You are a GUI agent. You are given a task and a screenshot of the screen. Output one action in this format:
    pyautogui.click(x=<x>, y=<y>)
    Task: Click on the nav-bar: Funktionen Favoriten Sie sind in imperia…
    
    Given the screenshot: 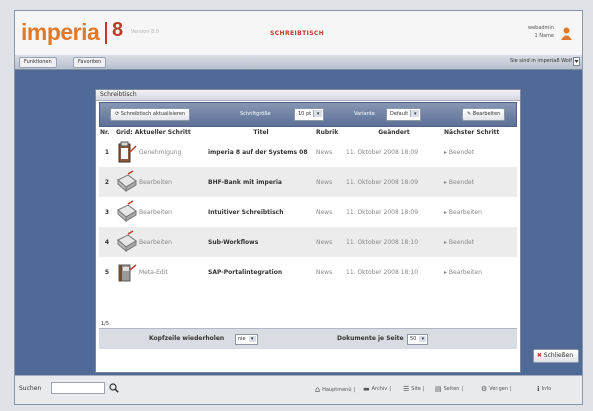 What is the action you would take?
    pyautogui.click(x=298, y=62)
    